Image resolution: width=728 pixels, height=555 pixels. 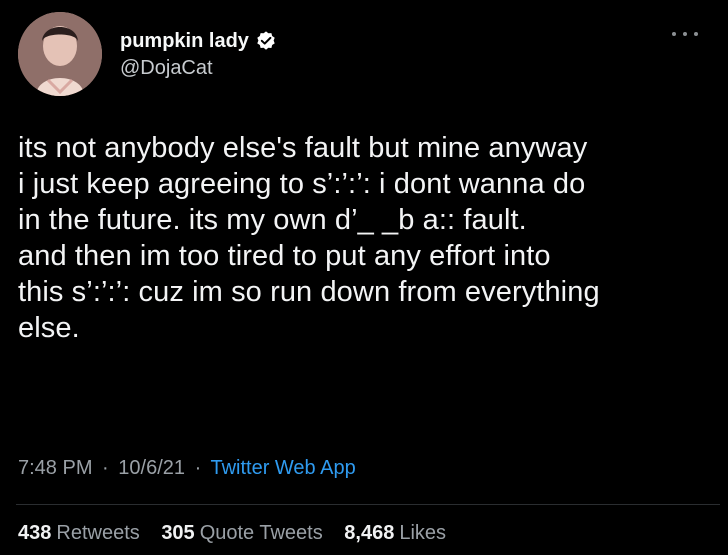 What do you see at coordinates (282, 468) in the screenshot?
I see `tweet-source-link: Twitter Web App` at bounding box center [282, 468].